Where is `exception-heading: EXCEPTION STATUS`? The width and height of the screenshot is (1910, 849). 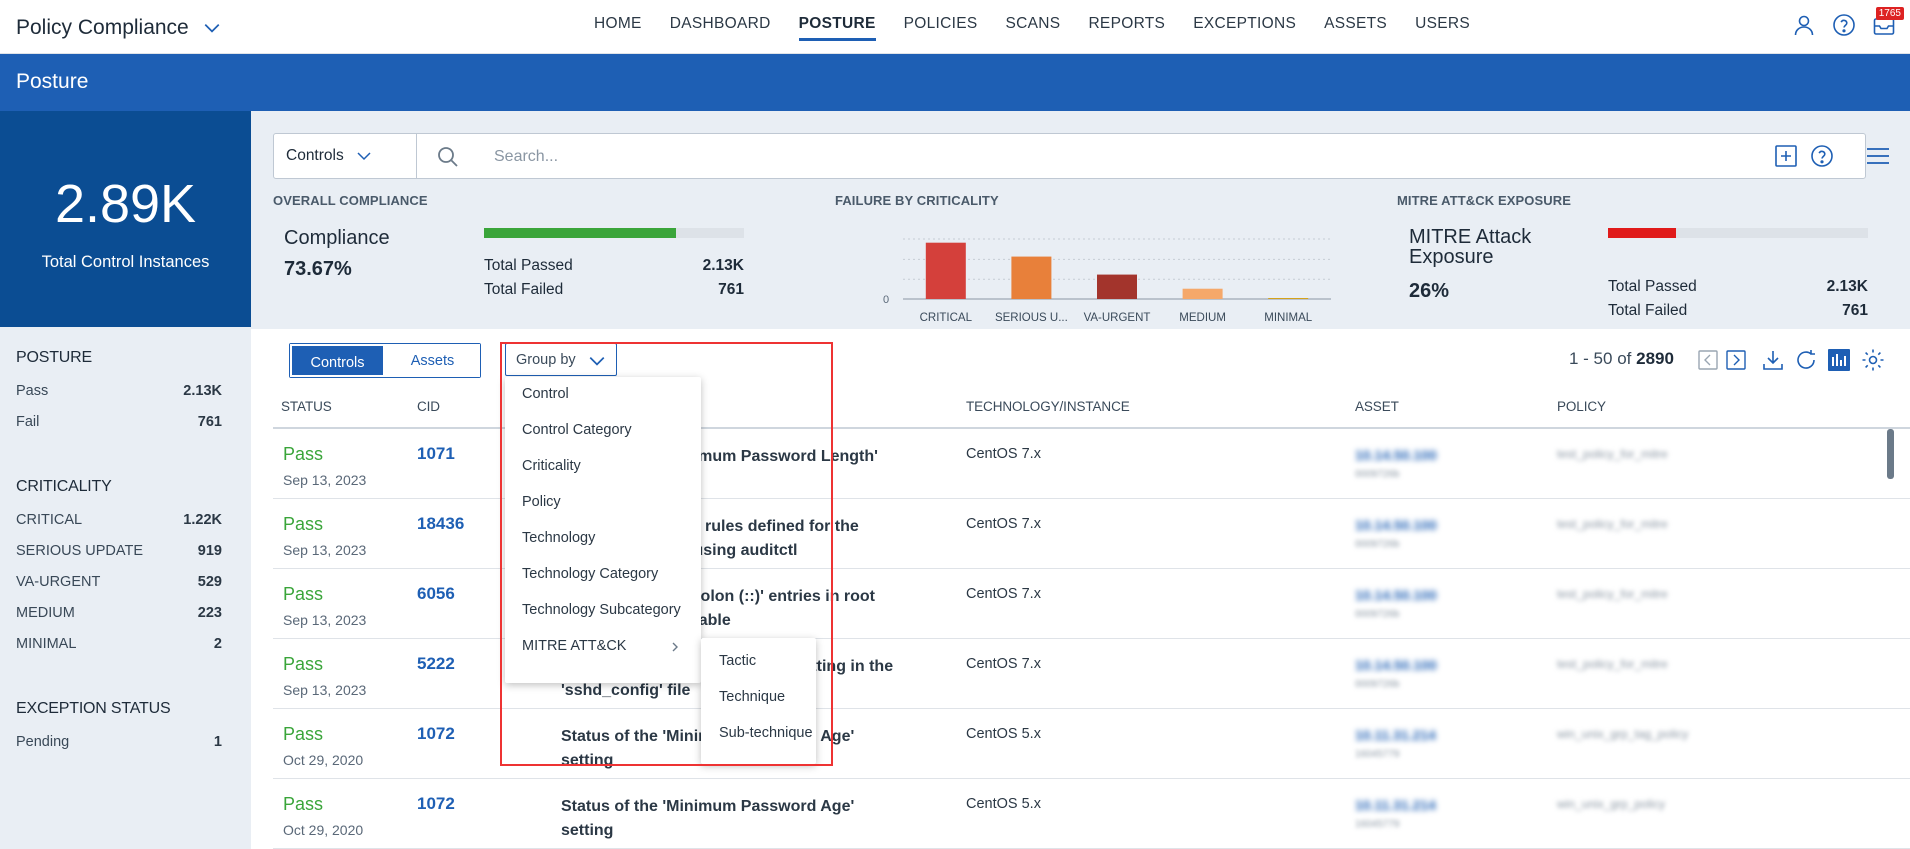 exception-heading: EXCEPTION STATUS is located at coordinates (93, 708).